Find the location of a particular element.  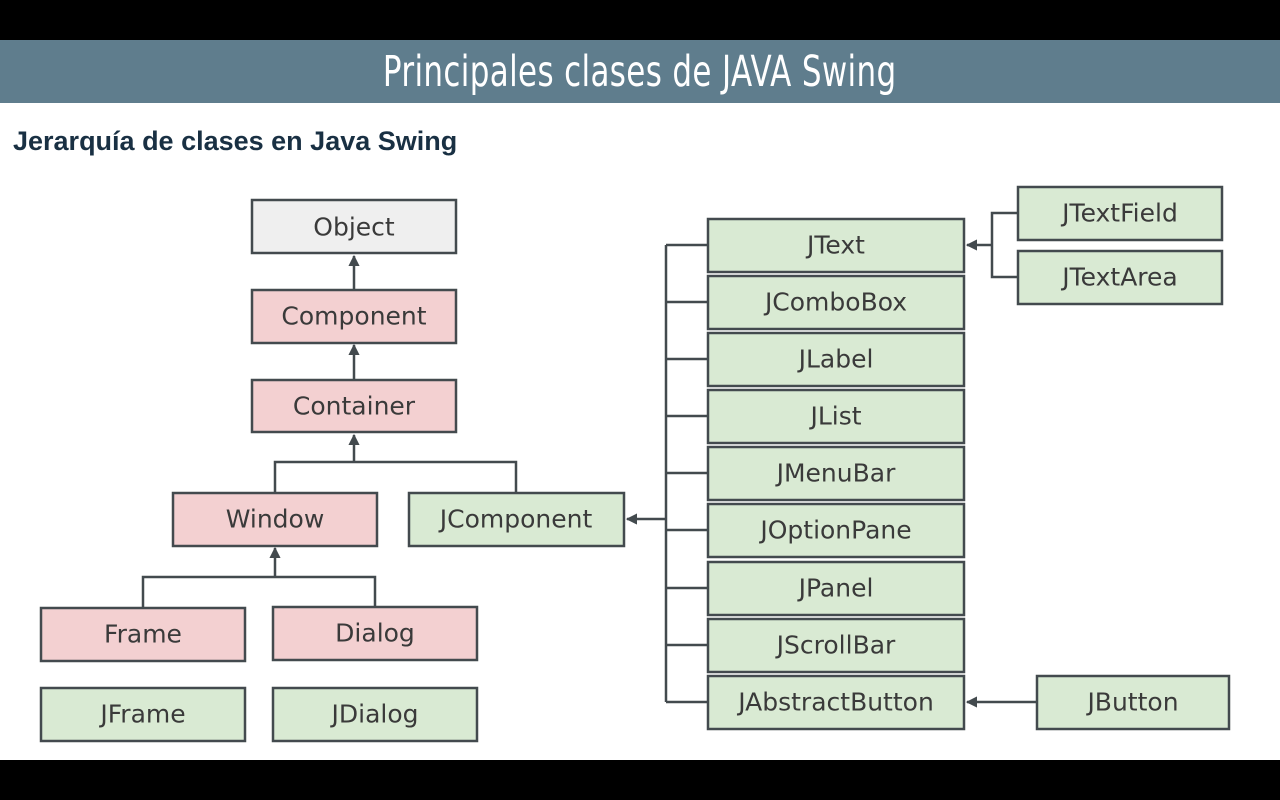

class-label-jtextarea: JTextArea is located at coordinates (1118, 277).